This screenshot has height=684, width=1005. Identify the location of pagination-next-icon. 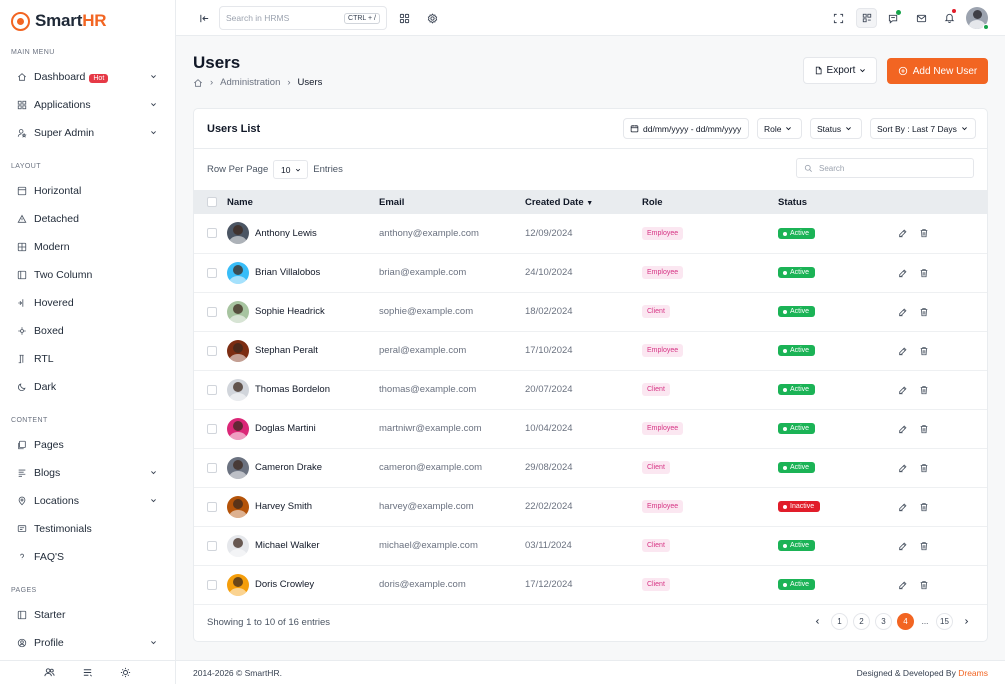
(966, 621).